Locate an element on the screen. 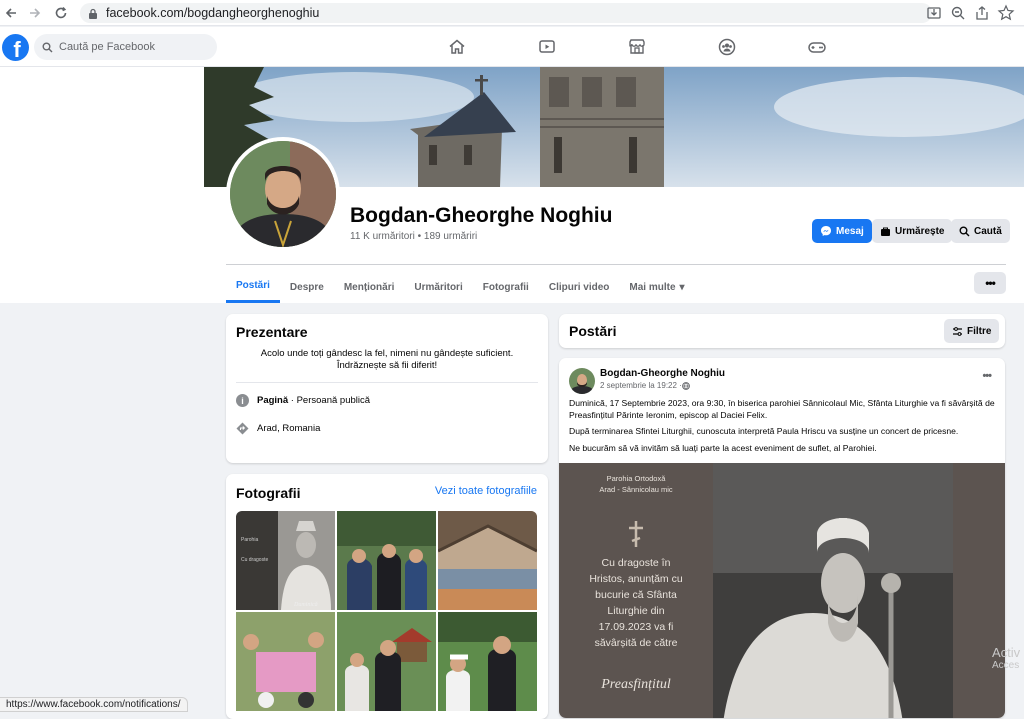  follow-icon is located at coordinates (885, 231).